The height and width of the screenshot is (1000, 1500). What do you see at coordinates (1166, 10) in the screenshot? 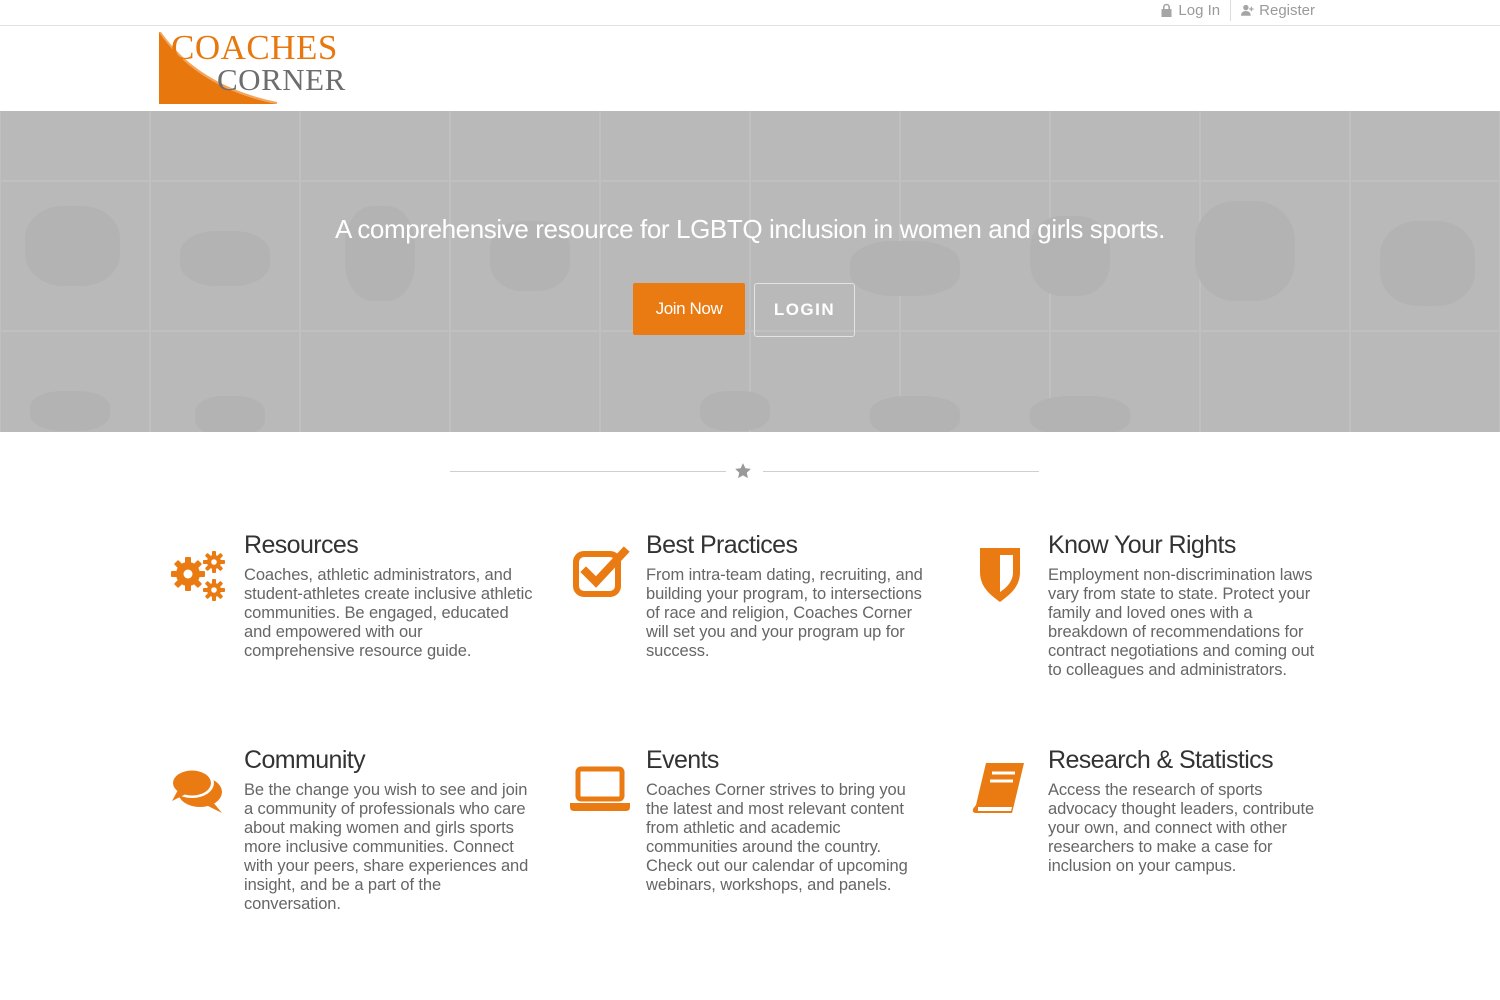
I see `lock-icon` at bounding box center [1166, 10].